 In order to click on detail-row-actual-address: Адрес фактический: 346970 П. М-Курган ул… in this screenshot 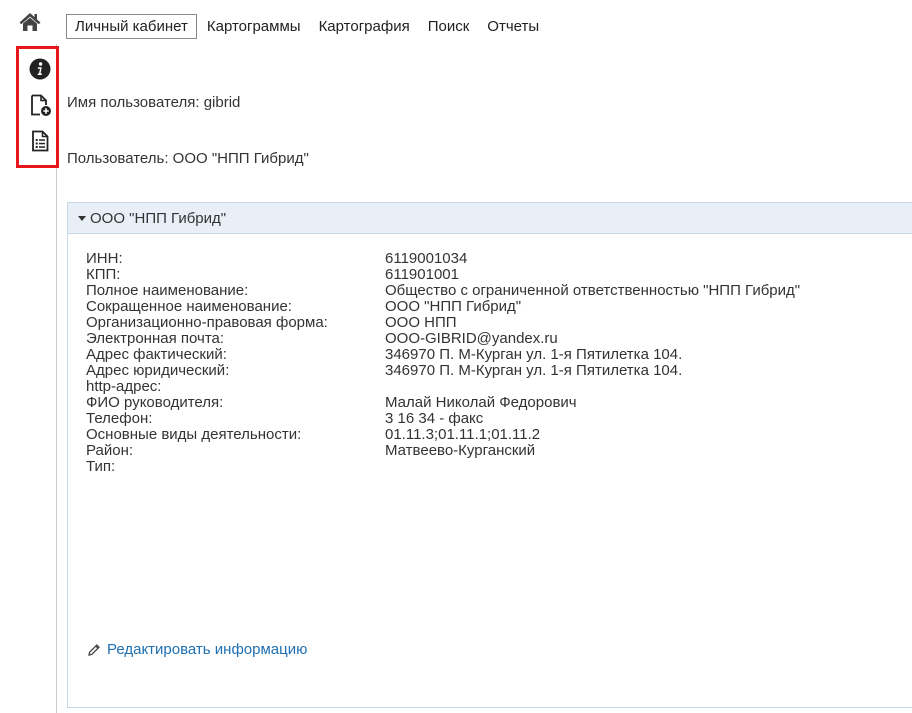, I will do `click(486, 355)`.